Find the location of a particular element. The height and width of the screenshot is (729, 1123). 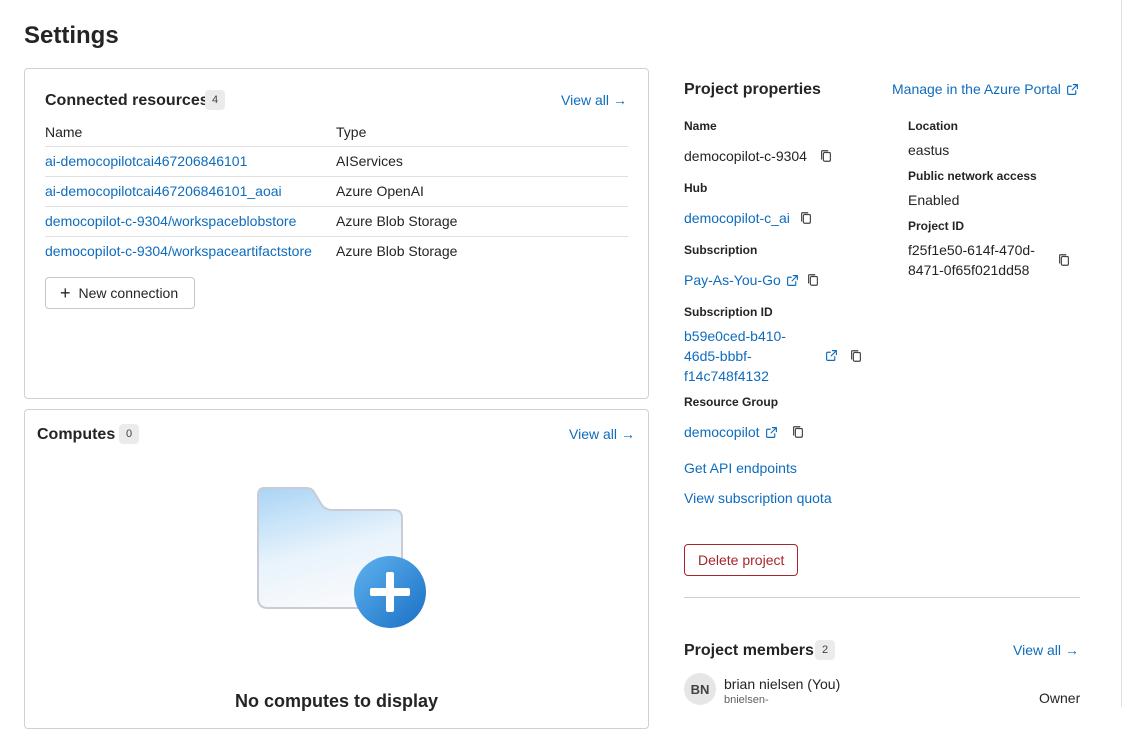

connected-resources-count-badge: 4 is located at coordinates (215, 100).